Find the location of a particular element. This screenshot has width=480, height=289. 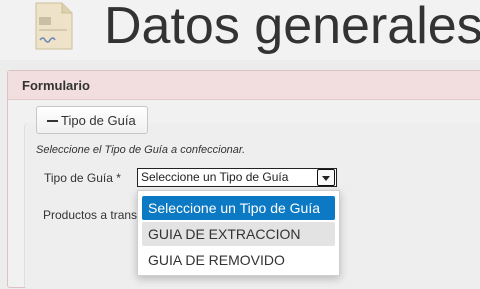

document-icon is located at coordinates (54, 26).